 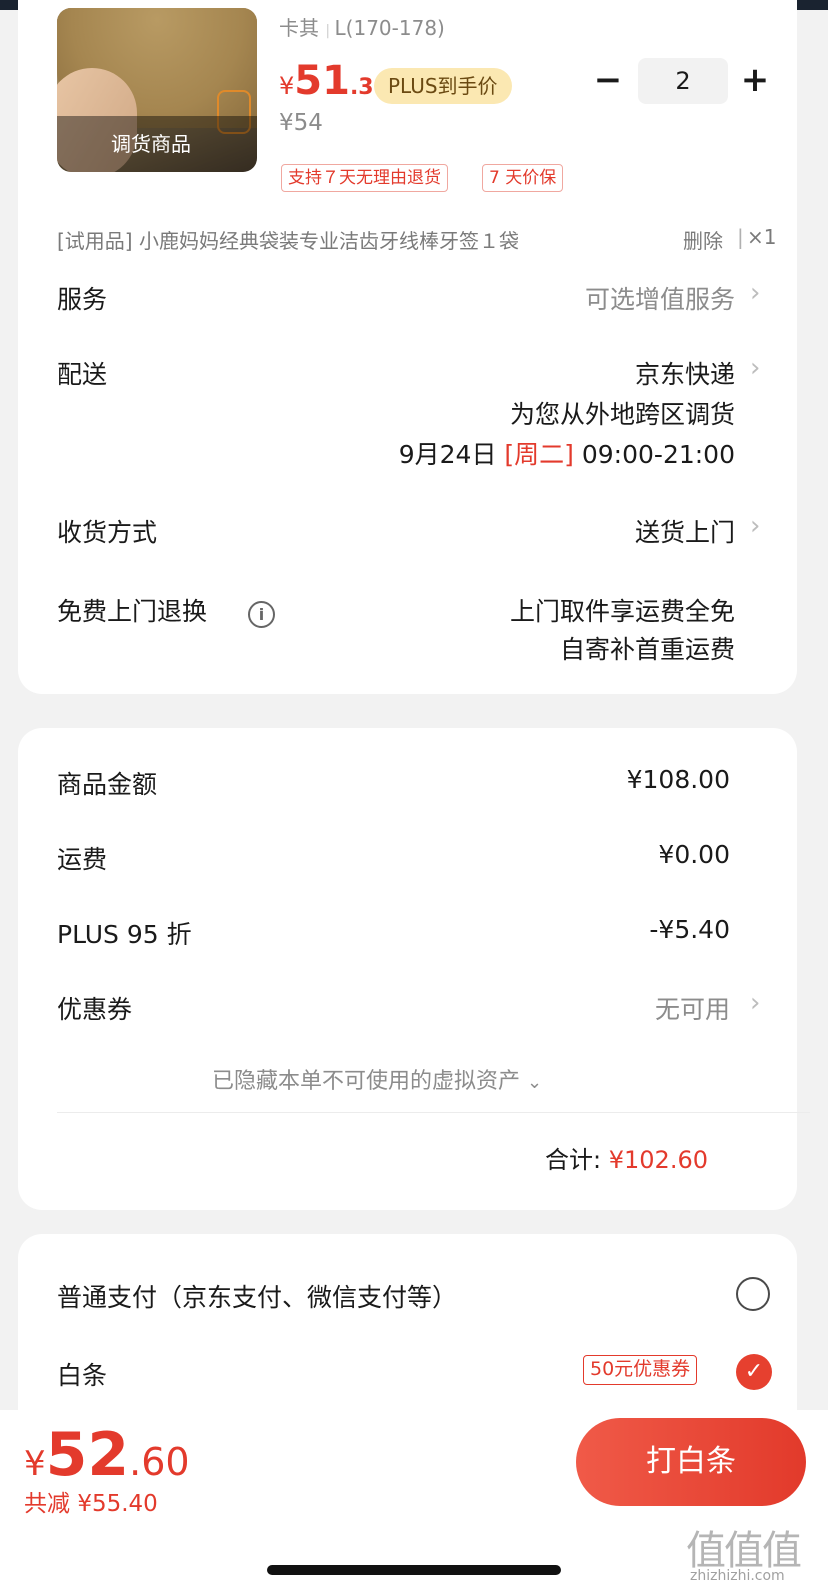 What do you see at coordinates (261, 614) in the screenshot?
I see `info-icon: i` at bounding box center [261, 614].